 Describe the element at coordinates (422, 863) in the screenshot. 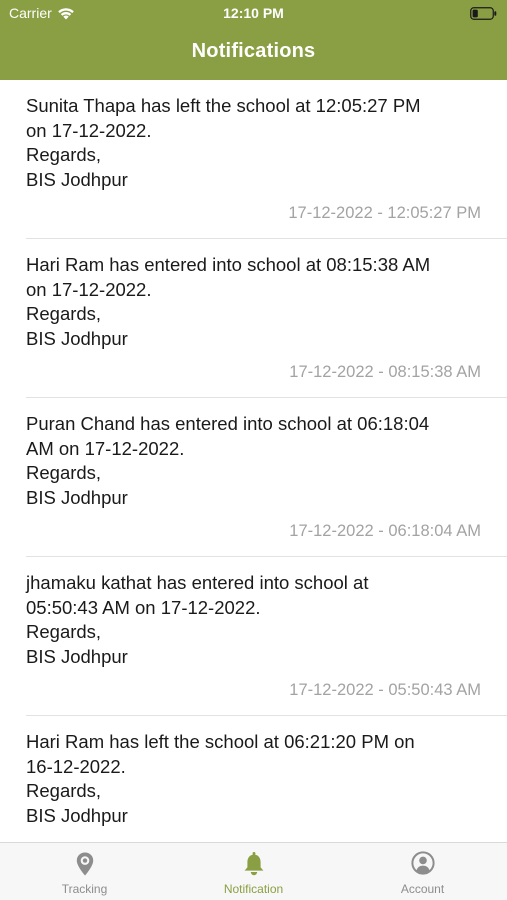

I see `user-icon` at that location.